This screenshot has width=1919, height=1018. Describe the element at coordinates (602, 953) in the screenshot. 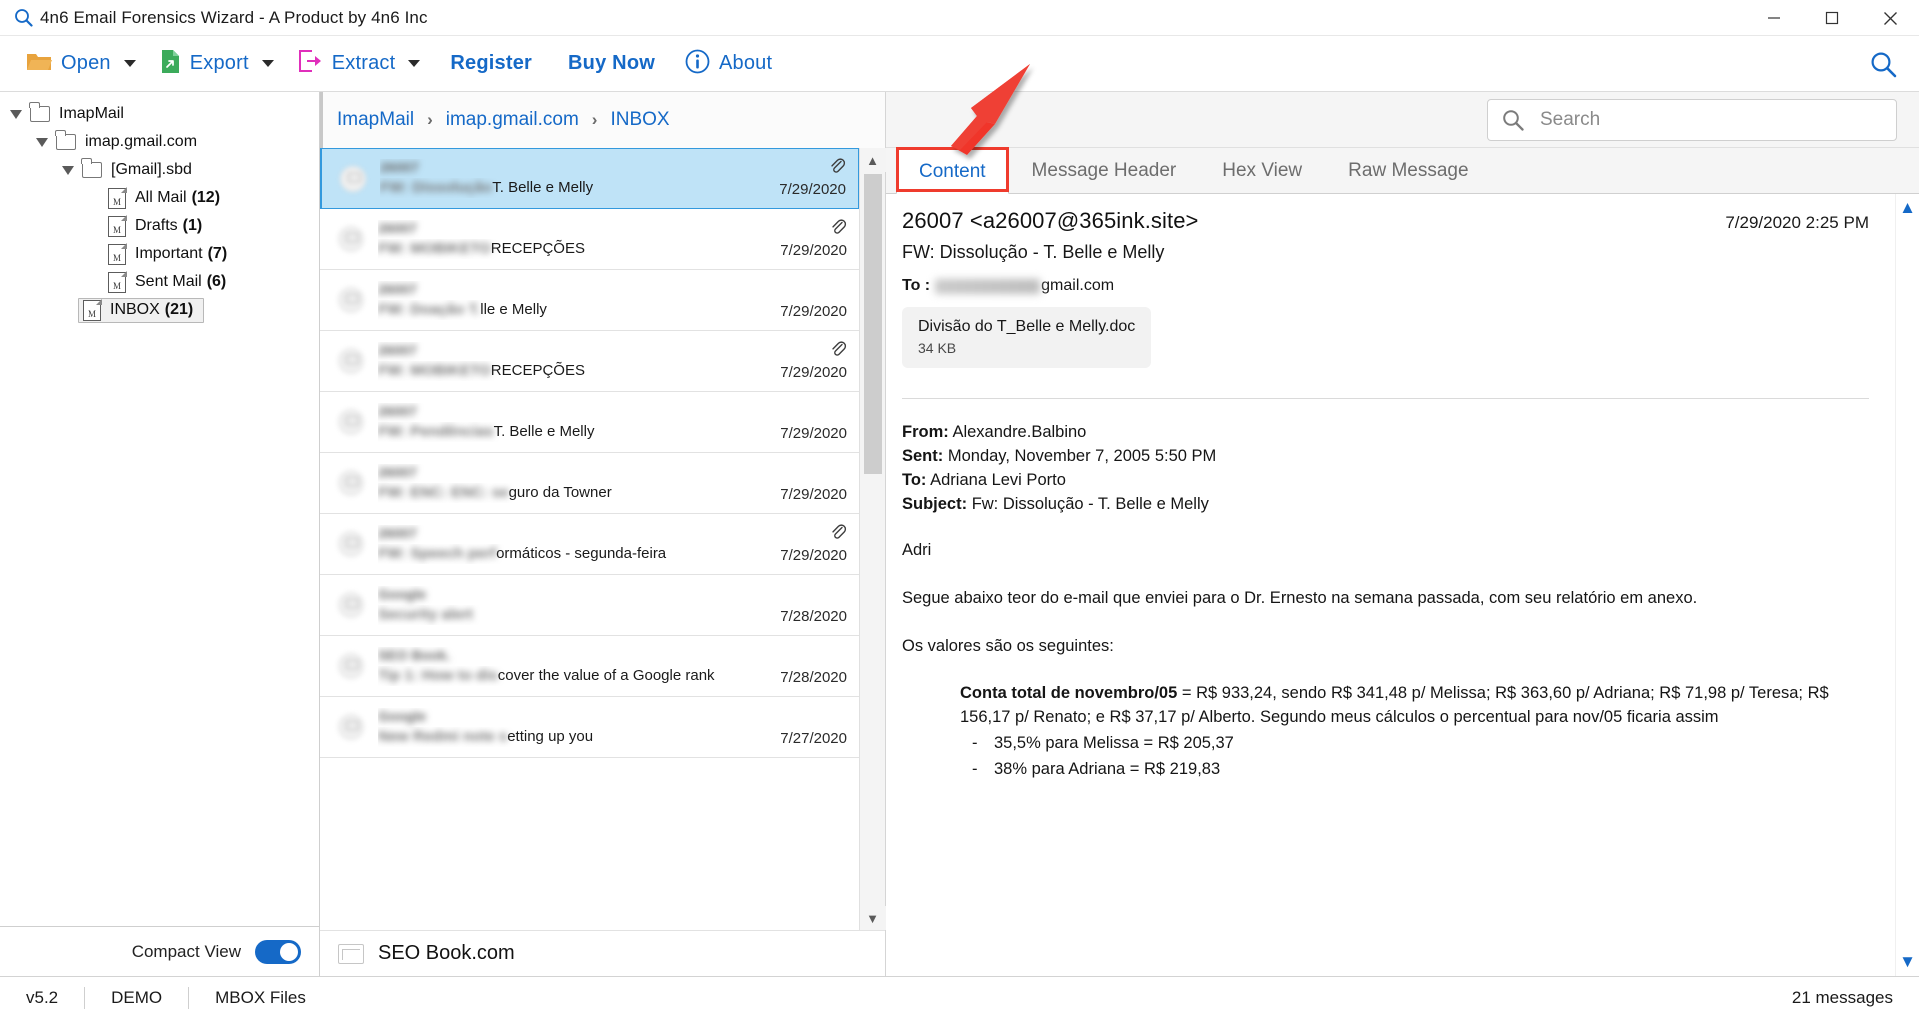

I see `email-list-footer-row: SEO Book.com` at that location.